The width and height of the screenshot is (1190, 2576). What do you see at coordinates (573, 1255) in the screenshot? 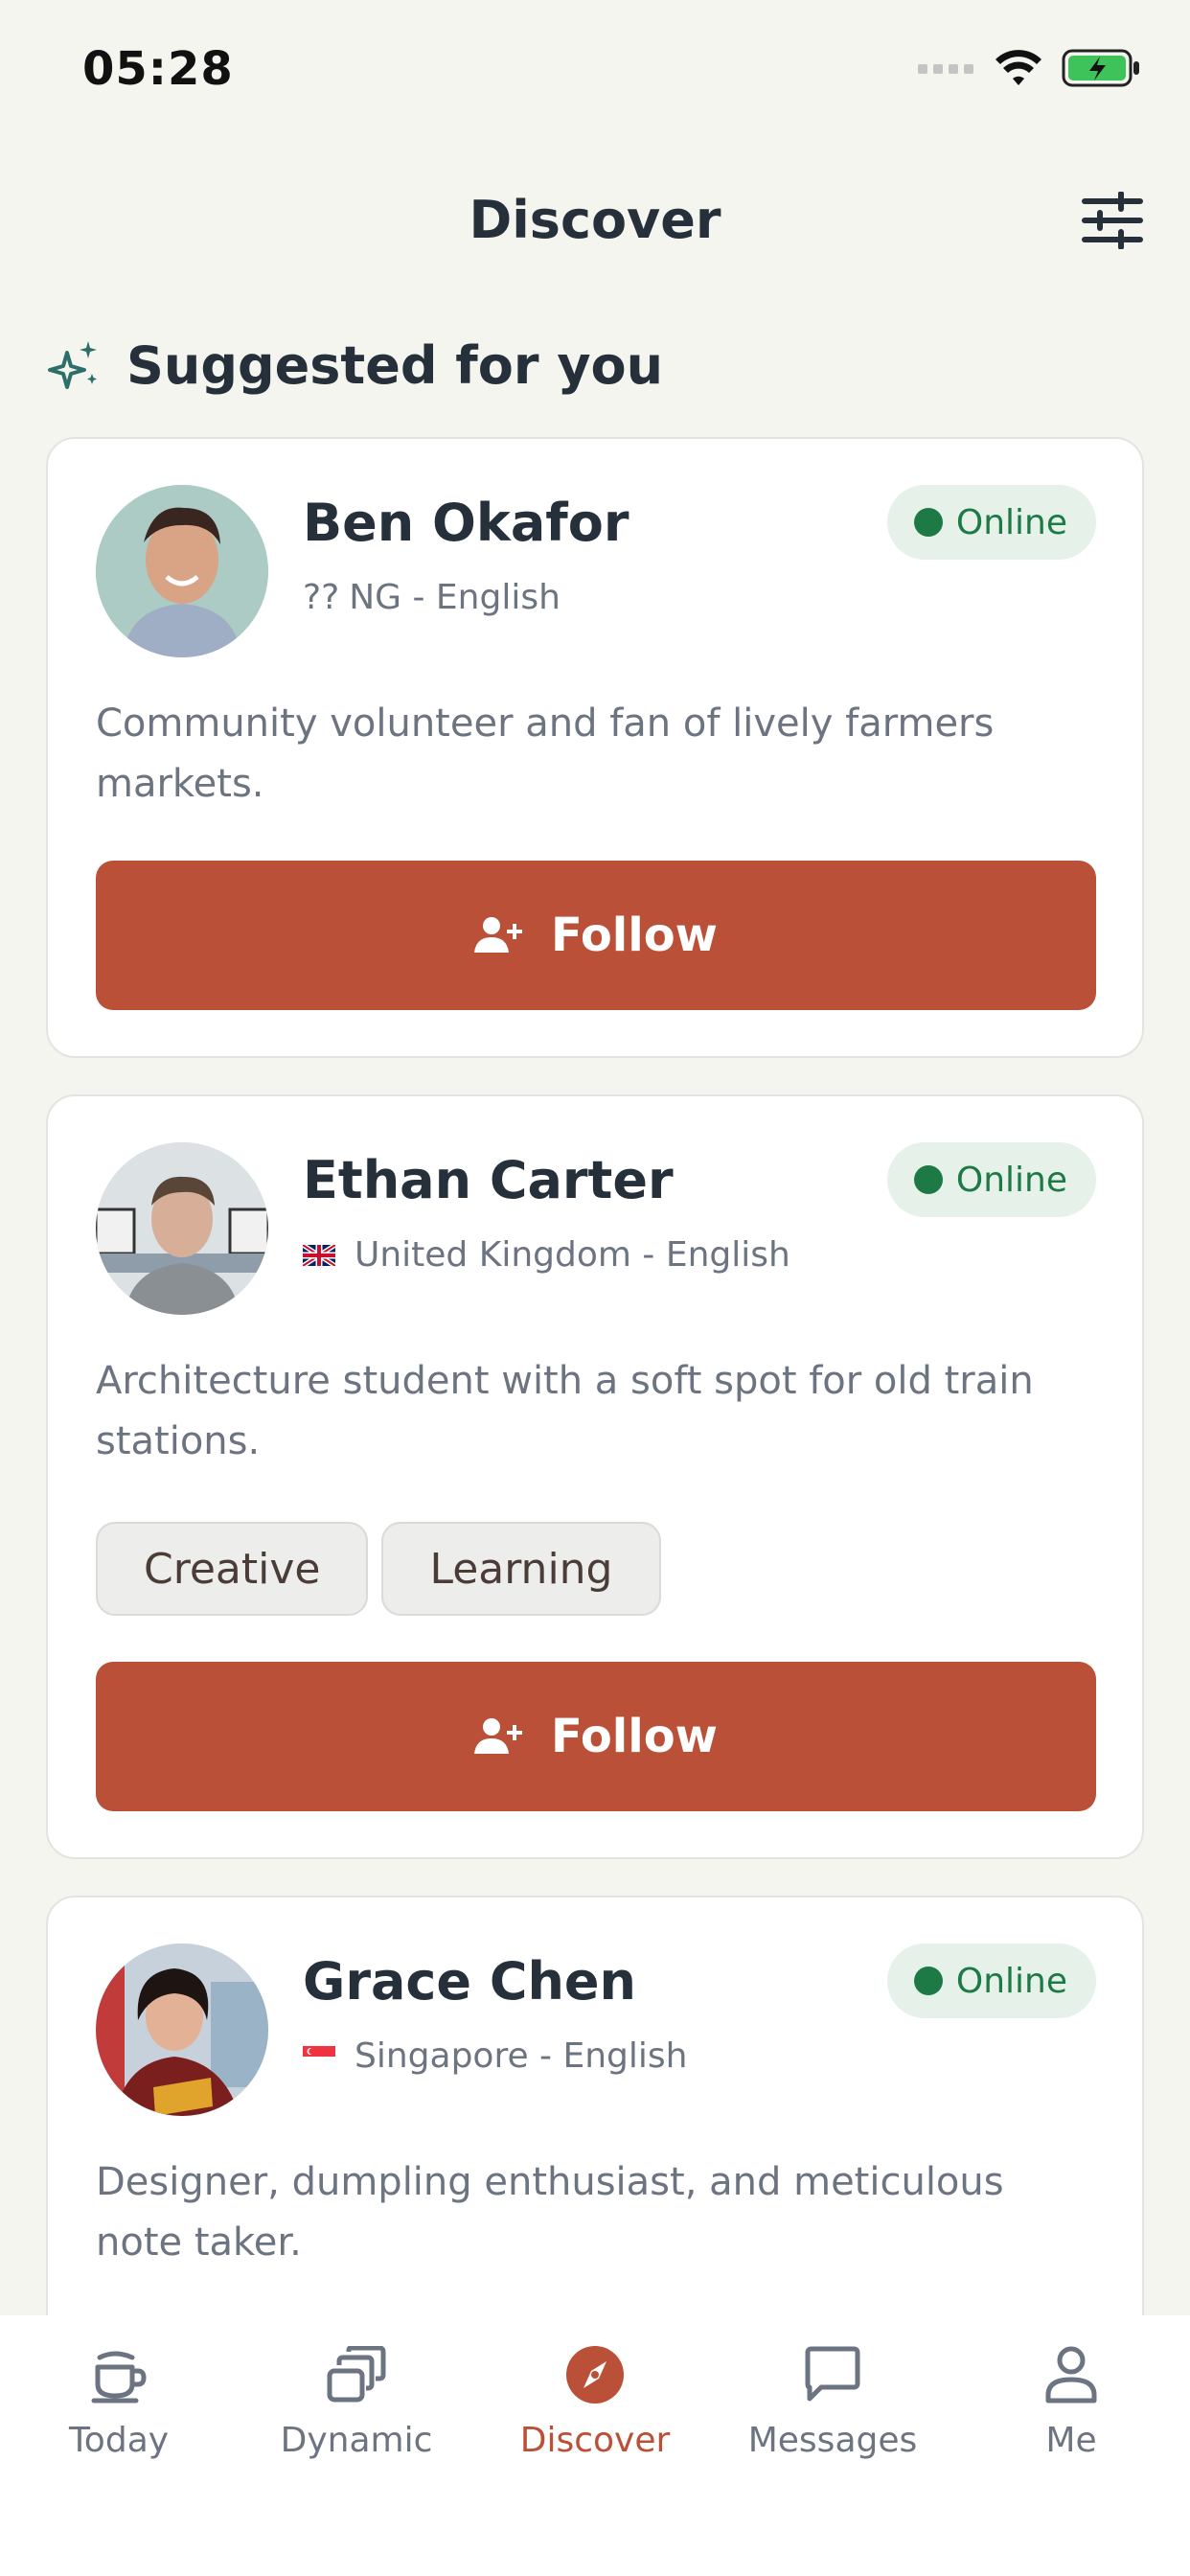
I see `user-location-language: United Kingdom - English` at bounding box center [573, 1255].